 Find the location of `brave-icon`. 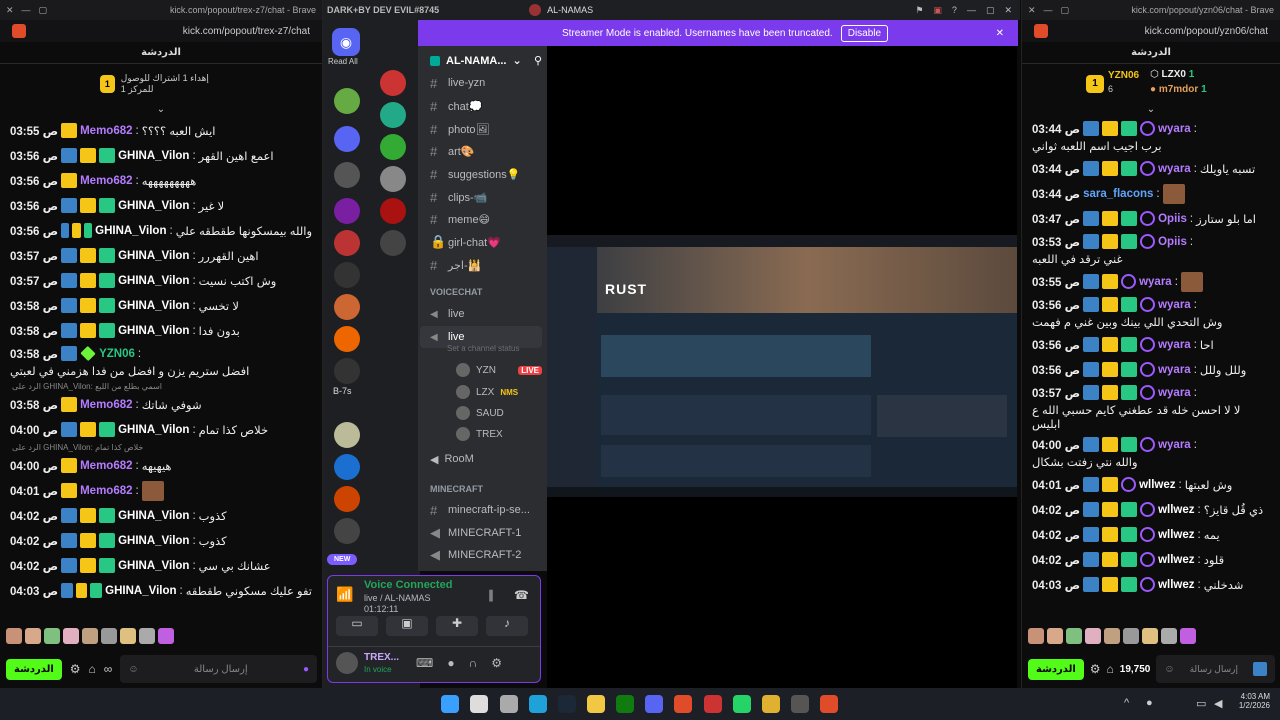

brave-icon is located at coordinates (829, 704).